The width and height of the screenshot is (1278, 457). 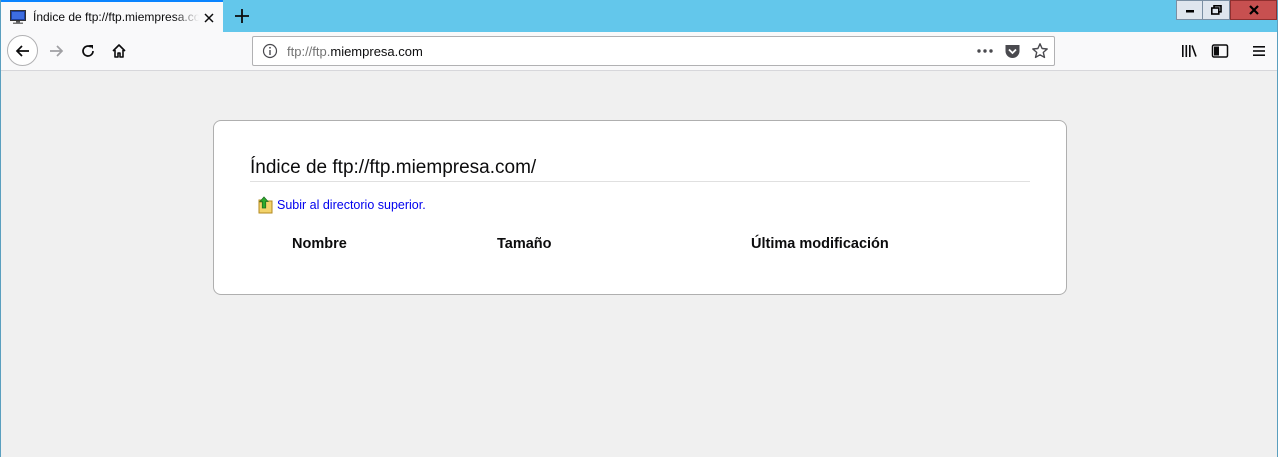 What do you see at coordinates (351, 205) in the screenshot?
I see `parent-directory-label: Subir al directorio superior.` at bounding box center [351, 205].